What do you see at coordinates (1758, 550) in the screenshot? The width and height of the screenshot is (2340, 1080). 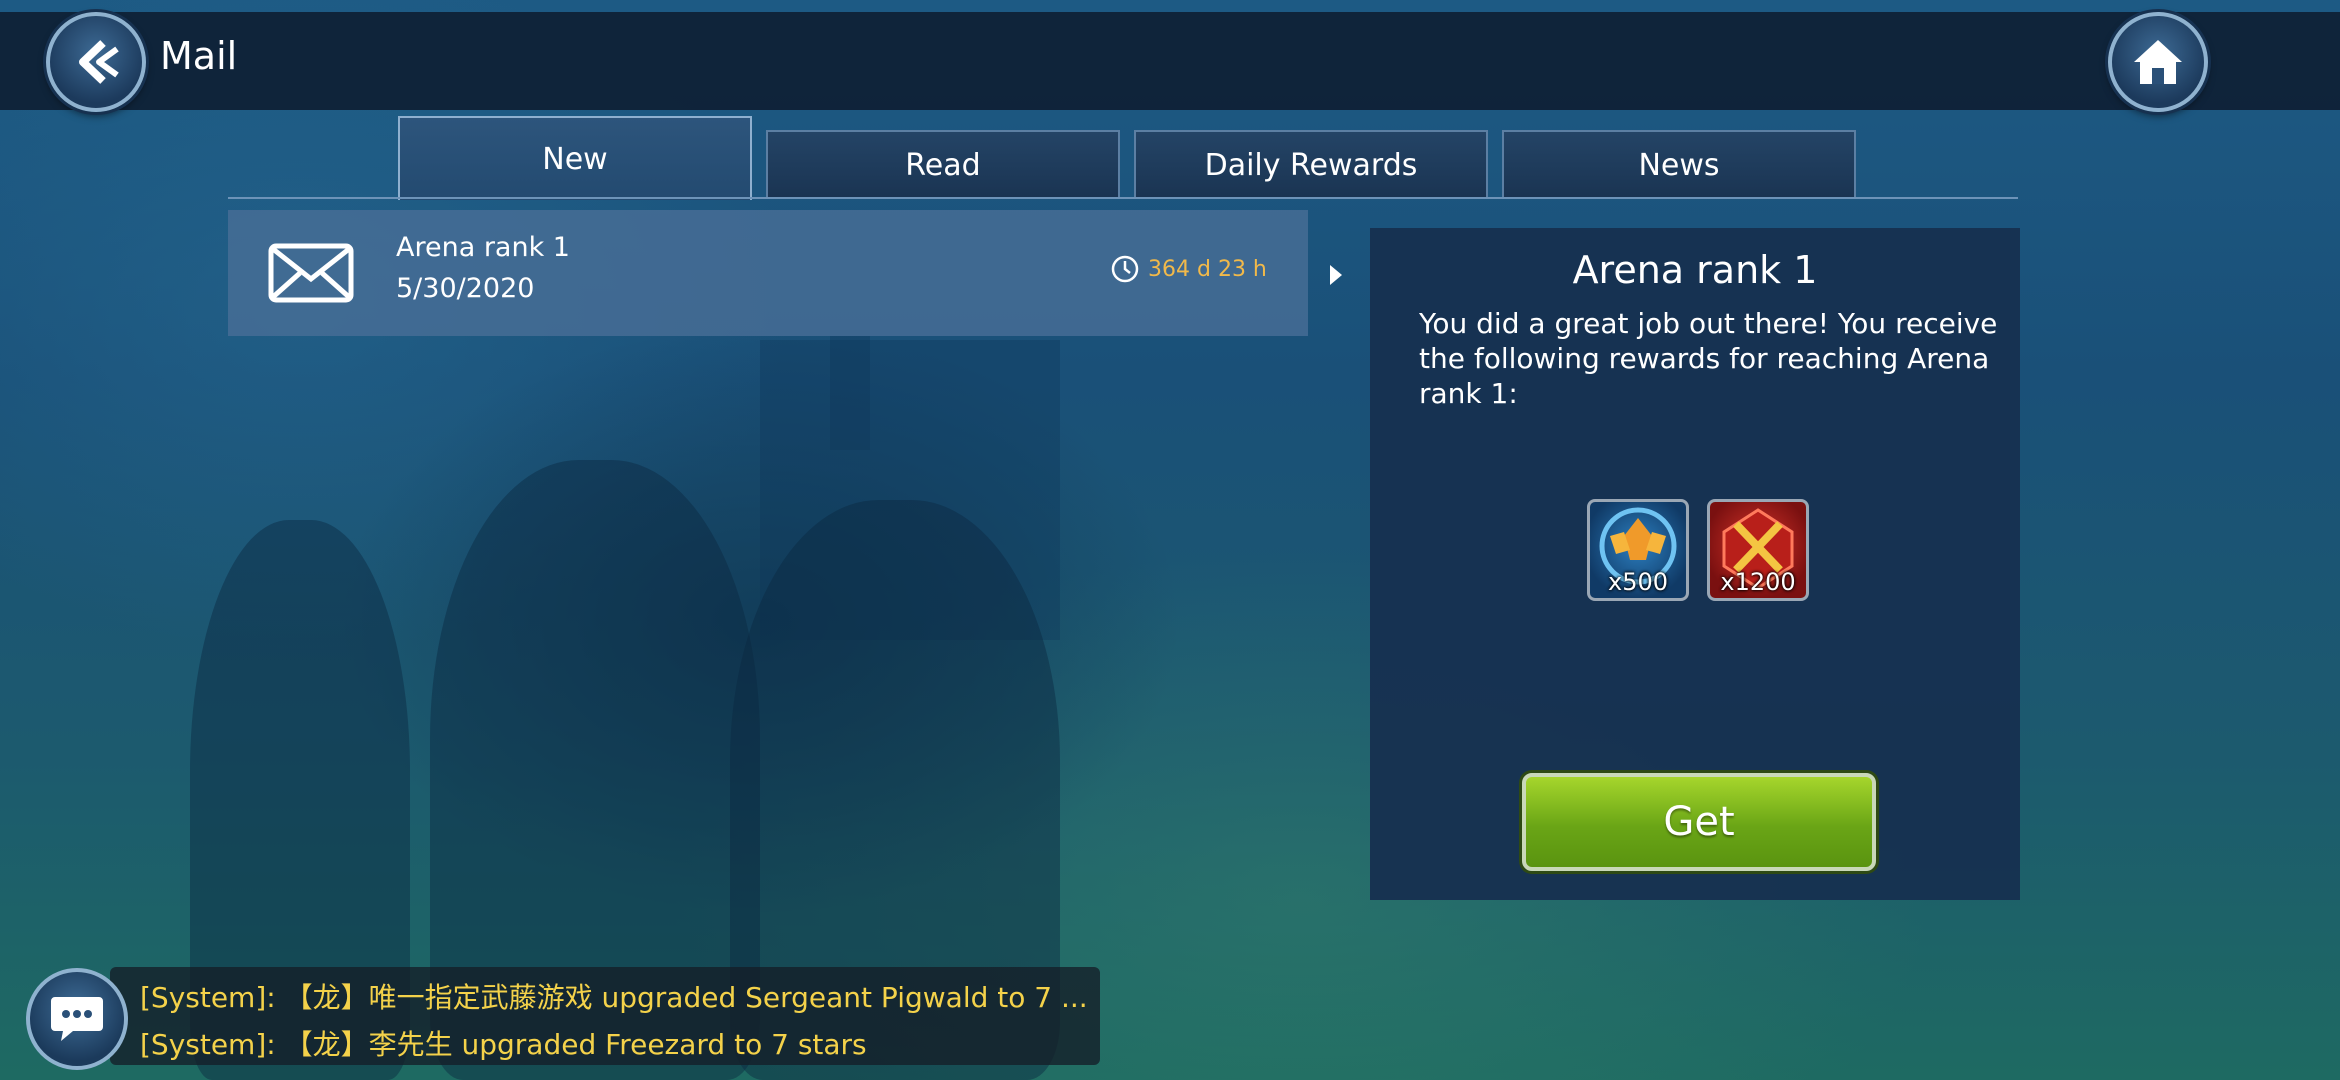 I see `reward-item-arena-gem: x1200` at bounding box center [1758, 550].